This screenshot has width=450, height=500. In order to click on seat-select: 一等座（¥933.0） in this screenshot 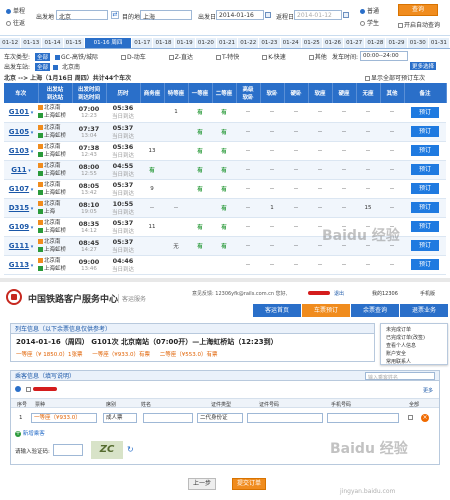, I will do `click(64, 418)`.